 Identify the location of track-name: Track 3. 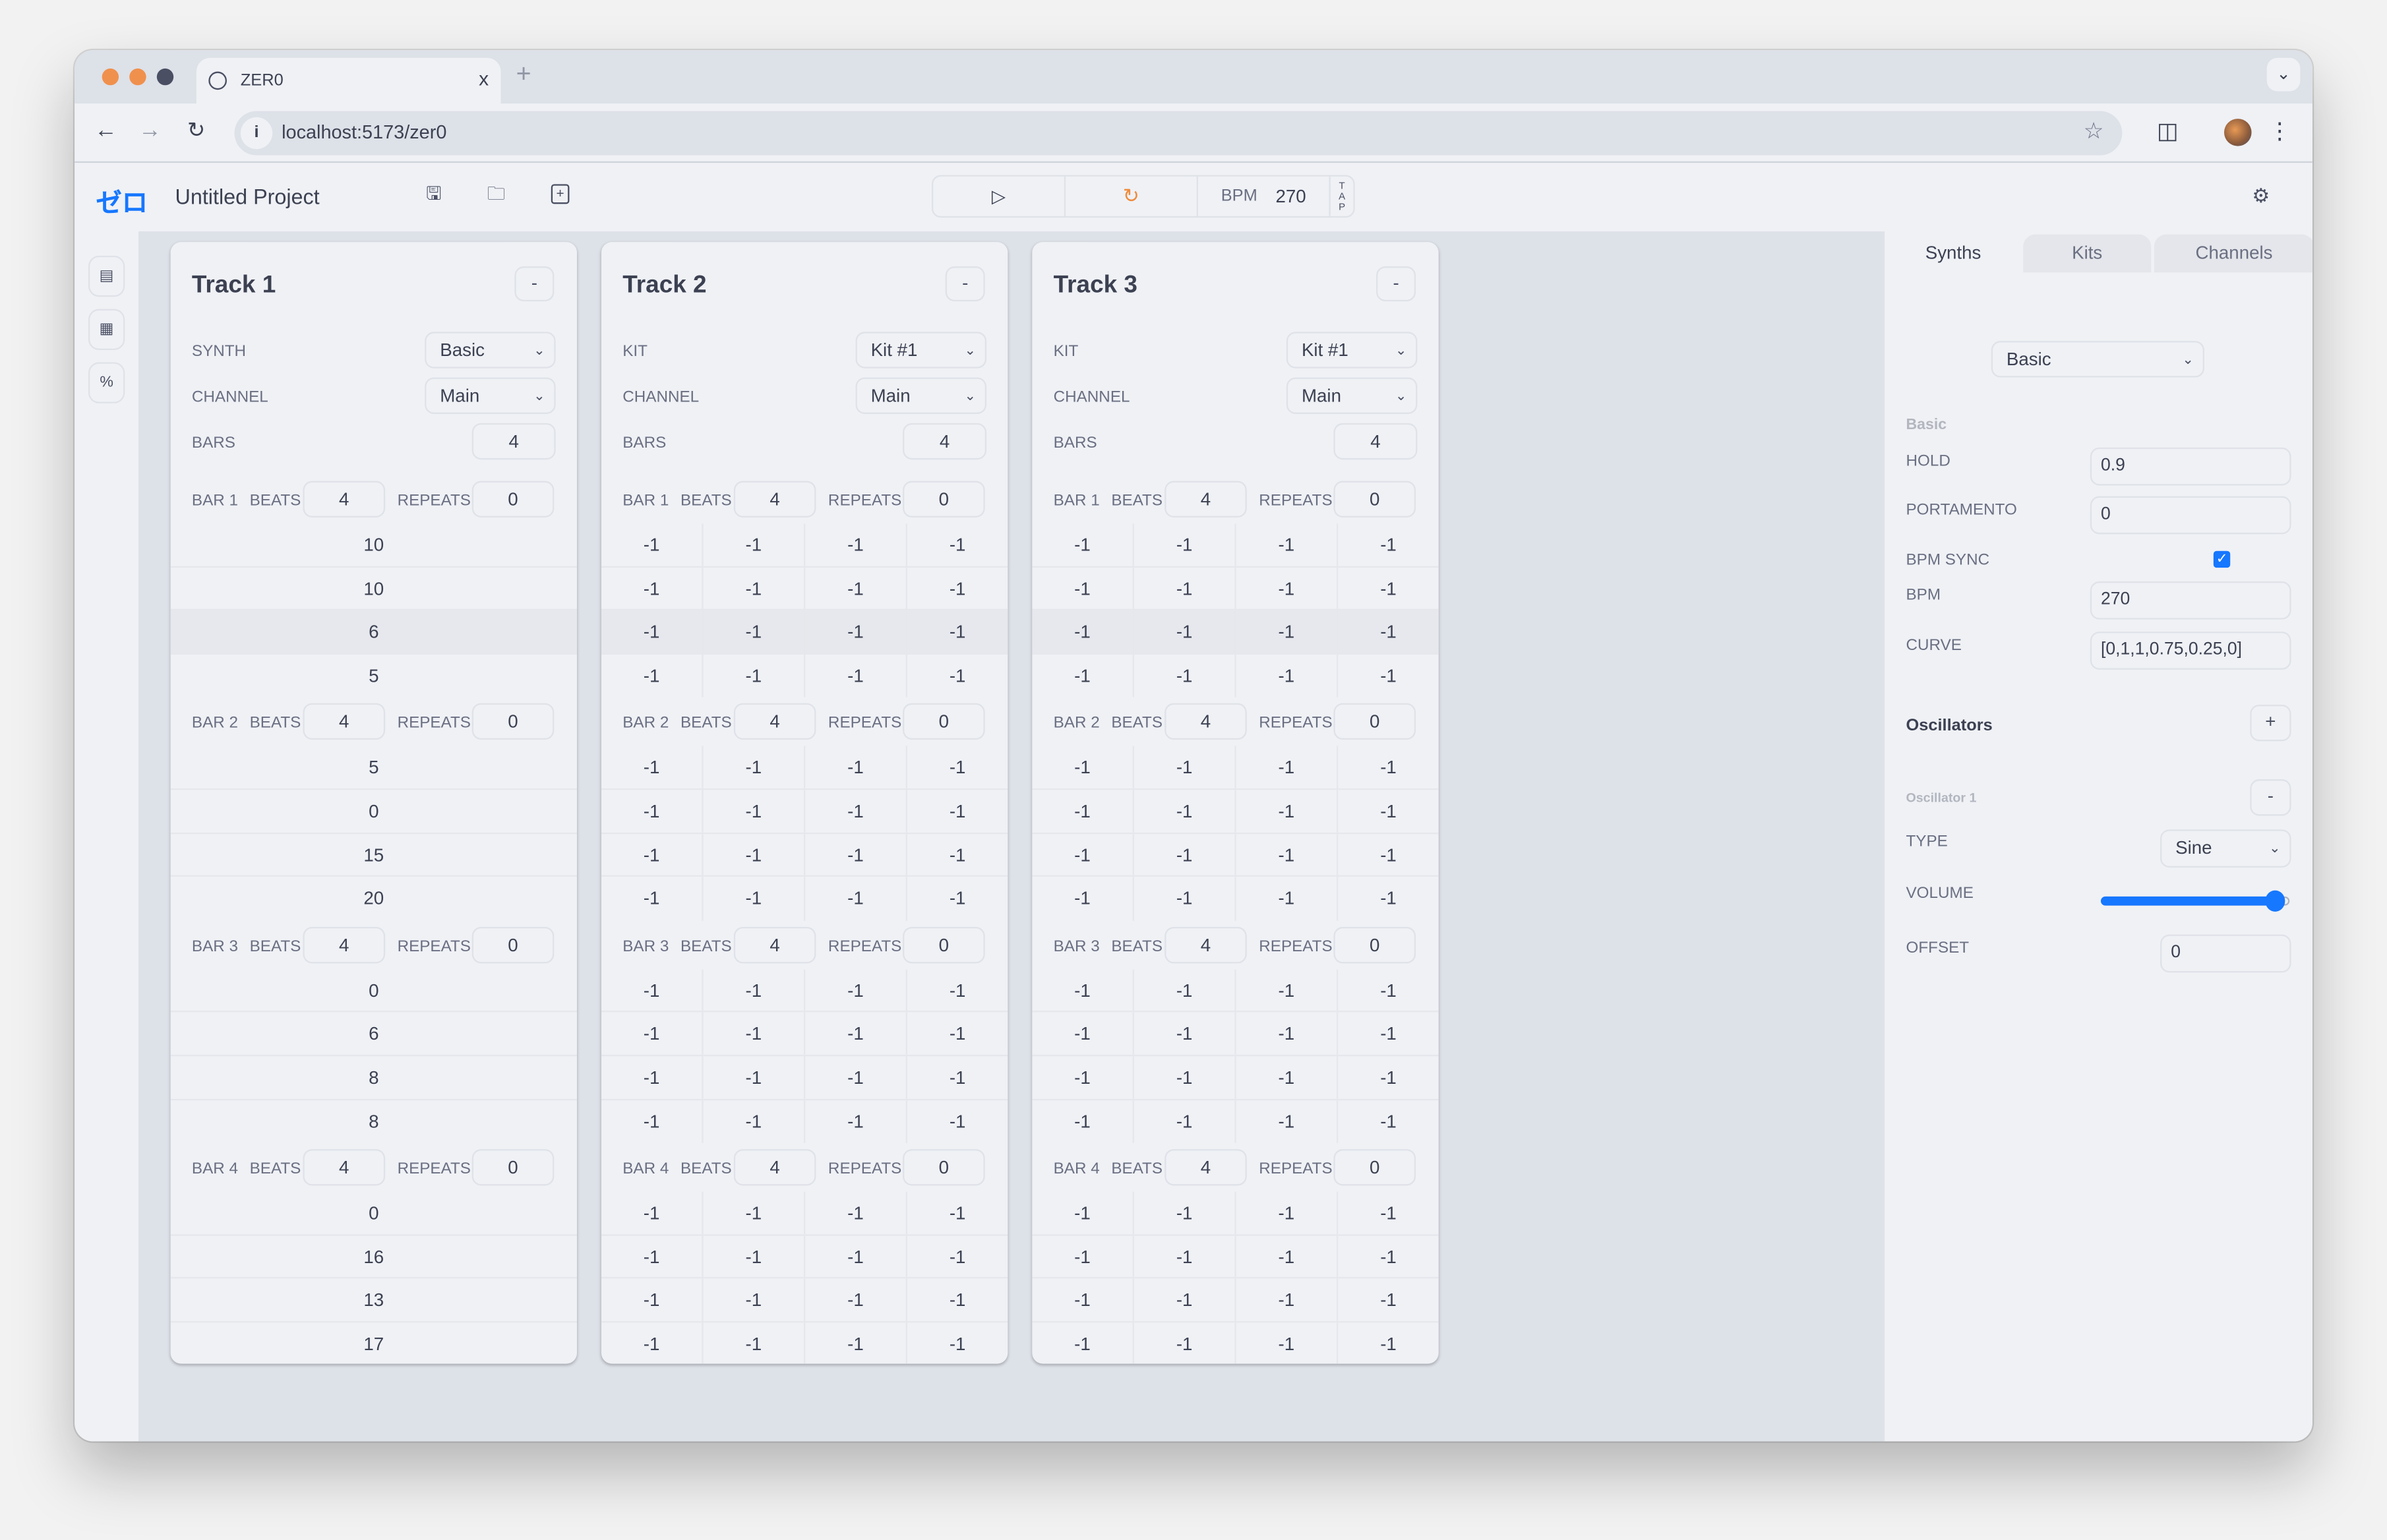
(1095, 286).